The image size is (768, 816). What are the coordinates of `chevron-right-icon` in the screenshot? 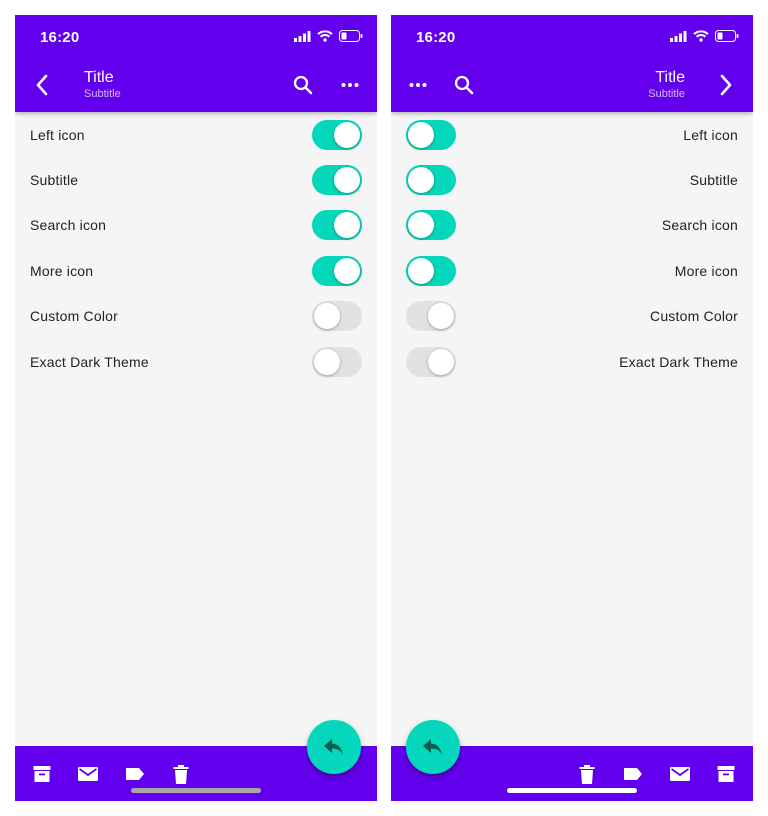 It's located at (726, 85).